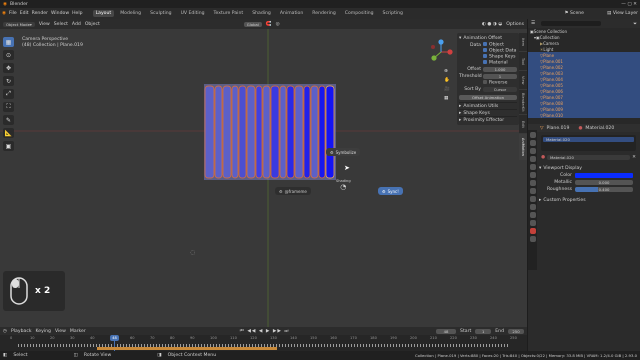  What do you see at coordinates (393, 13) in the screenshot?
I see `tab-scripting: Scripting` at bounding box center [393, 13].